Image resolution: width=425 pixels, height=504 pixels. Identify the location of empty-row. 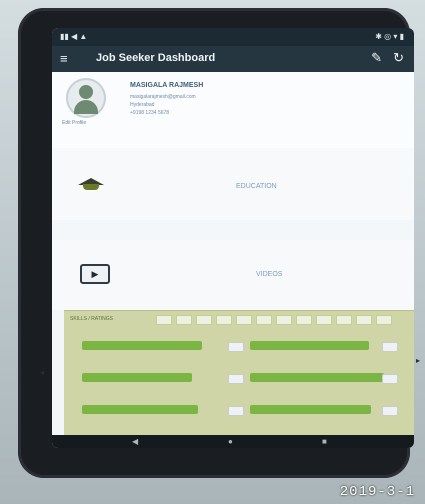
(233, 230).